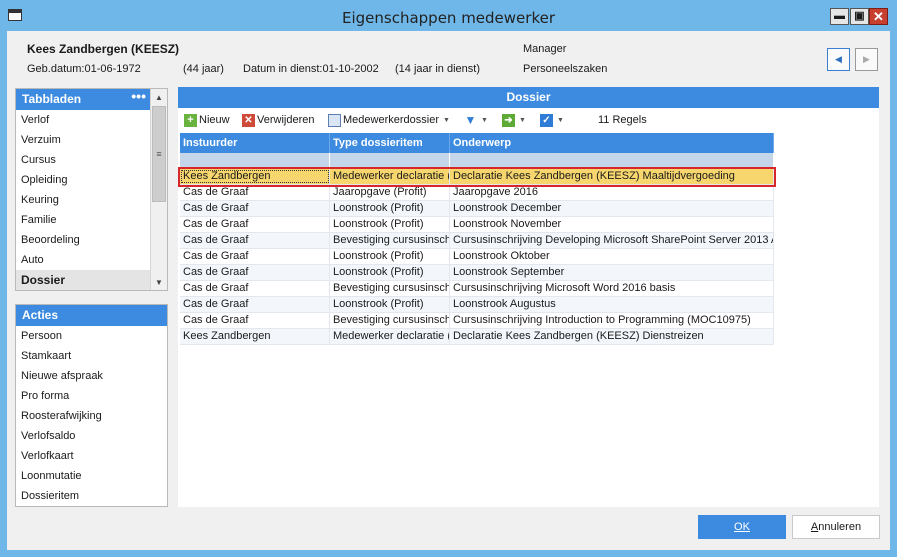 This screenshot has width=897, height=557. What do you see at coordinates (83, 260) in the screenshot?
I see `tab-auto: Auto` at bounding box center [83, 260].